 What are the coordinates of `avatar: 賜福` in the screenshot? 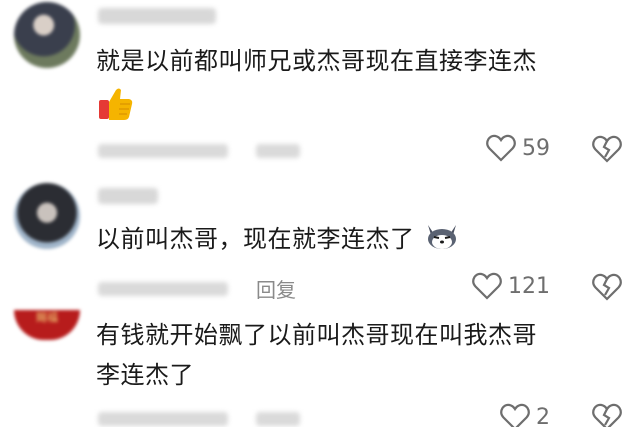 It's located at (47, 325).